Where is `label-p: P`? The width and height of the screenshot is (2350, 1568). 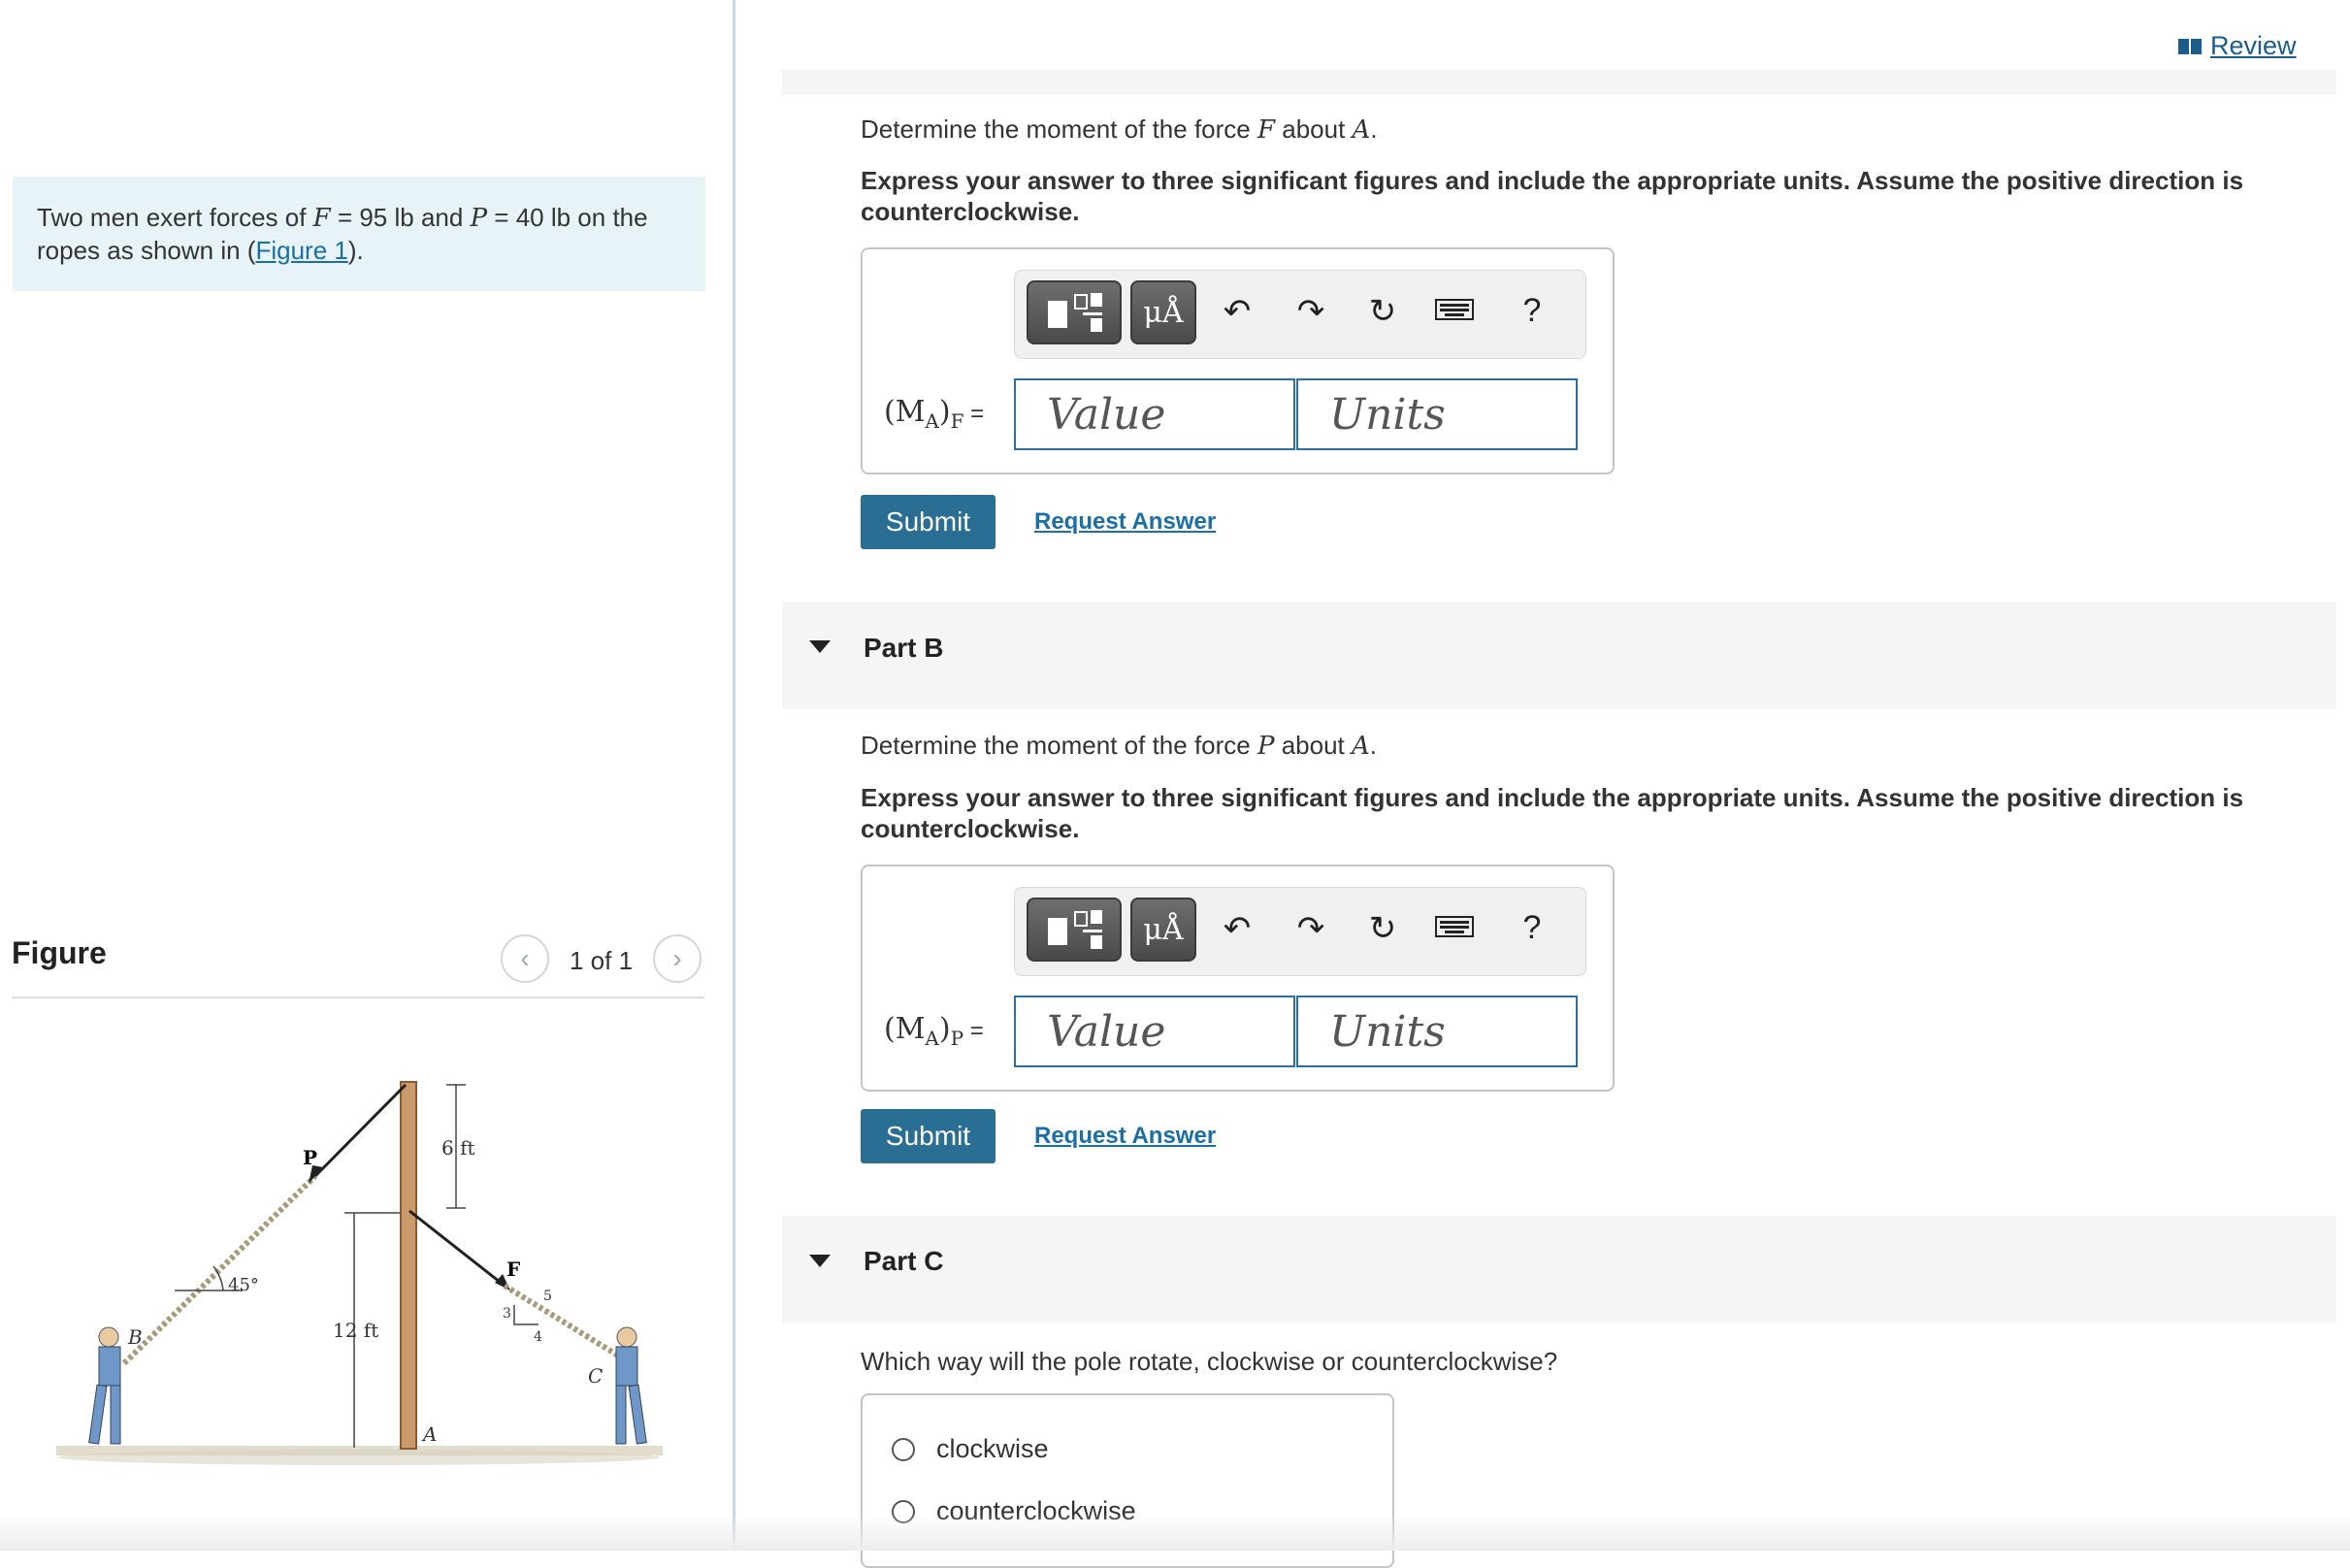 label-p: P is located at coordinates (310, 1157).